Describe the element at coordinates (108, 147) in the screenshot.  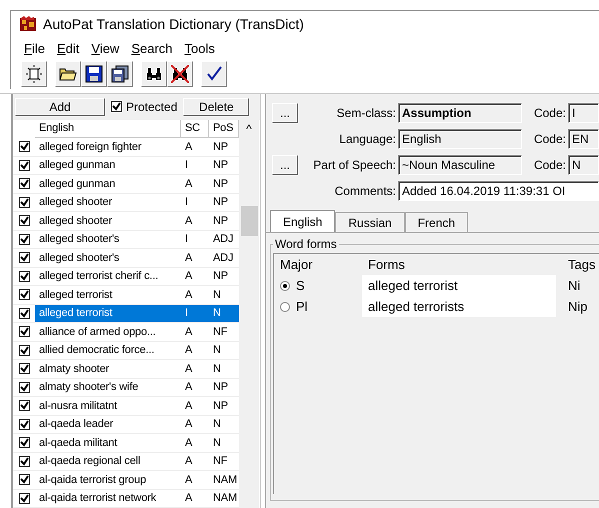
I see `table-cell: alleged foreign fighter` at that location.